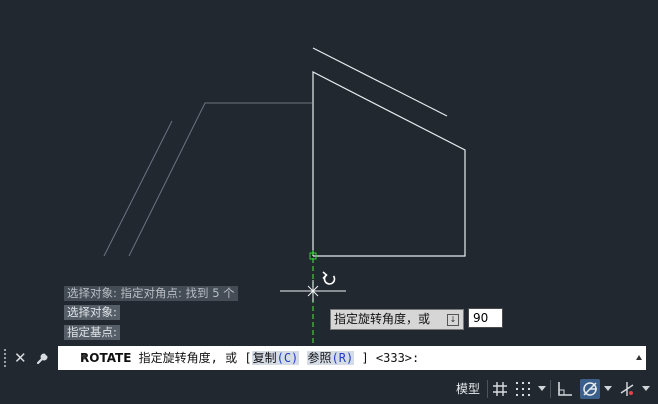 The width and height of the screenshot is (658, 404). Describe the element at coordinates (639, 357) in the screenshot. I see `command-history-up-icon` at that location.